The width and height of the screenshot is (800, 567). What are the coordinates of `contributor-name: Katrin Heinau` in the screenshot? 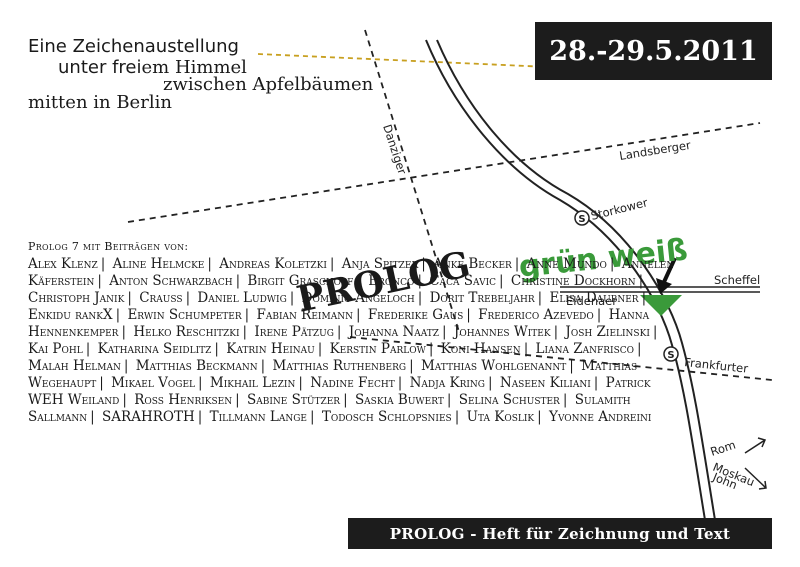 It's located at (270, 349).